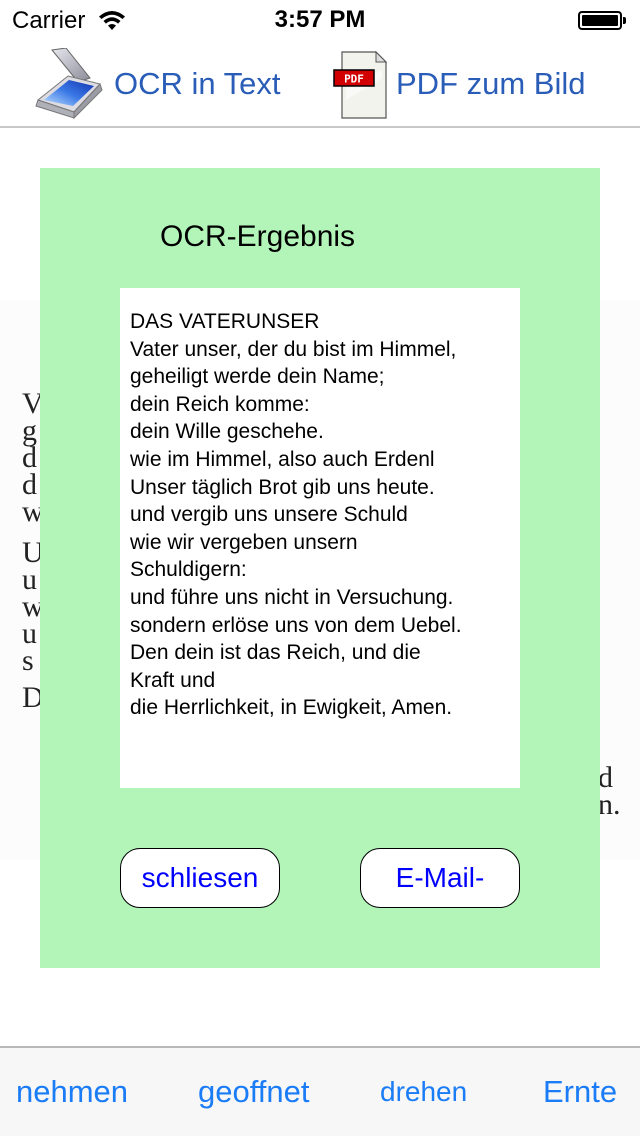 The image size is (640, 1136). I want to click on top-toolbar: OCR in Text PDF PDF zum Bild, so click(320, 84).